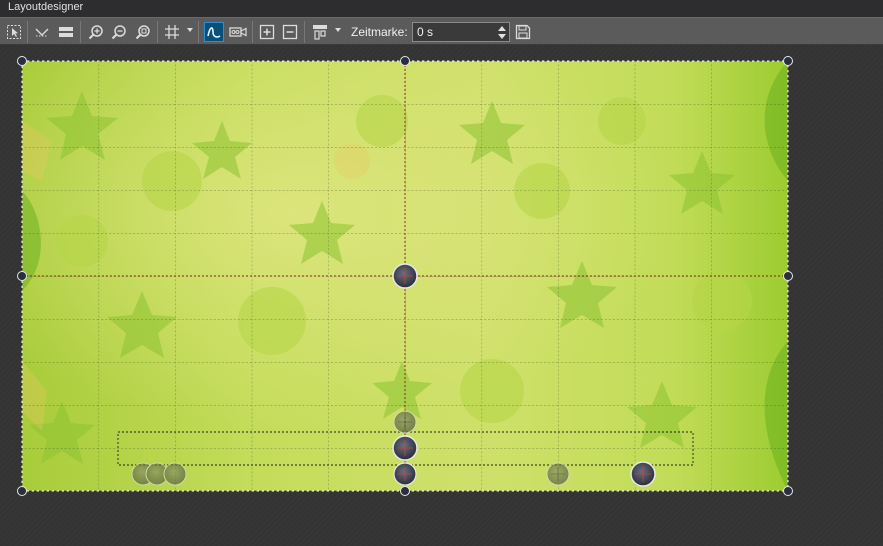 This screenshot has height=546, width=883. I want to click on resize-handle-top-right, so click(788, 61).